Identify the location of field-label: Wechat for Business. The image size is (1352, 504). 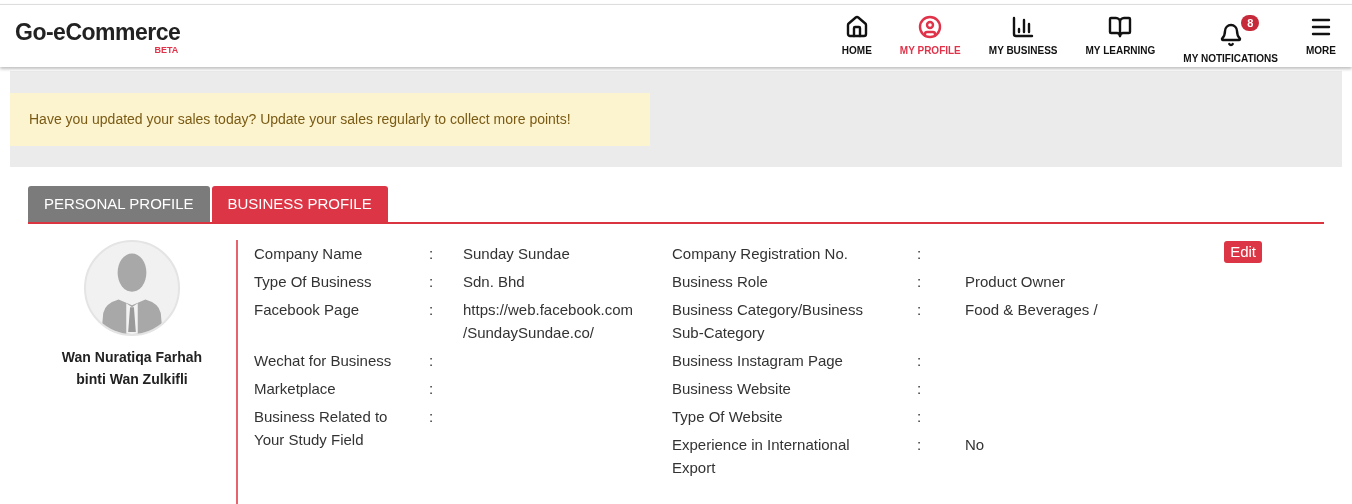
(323, 361).